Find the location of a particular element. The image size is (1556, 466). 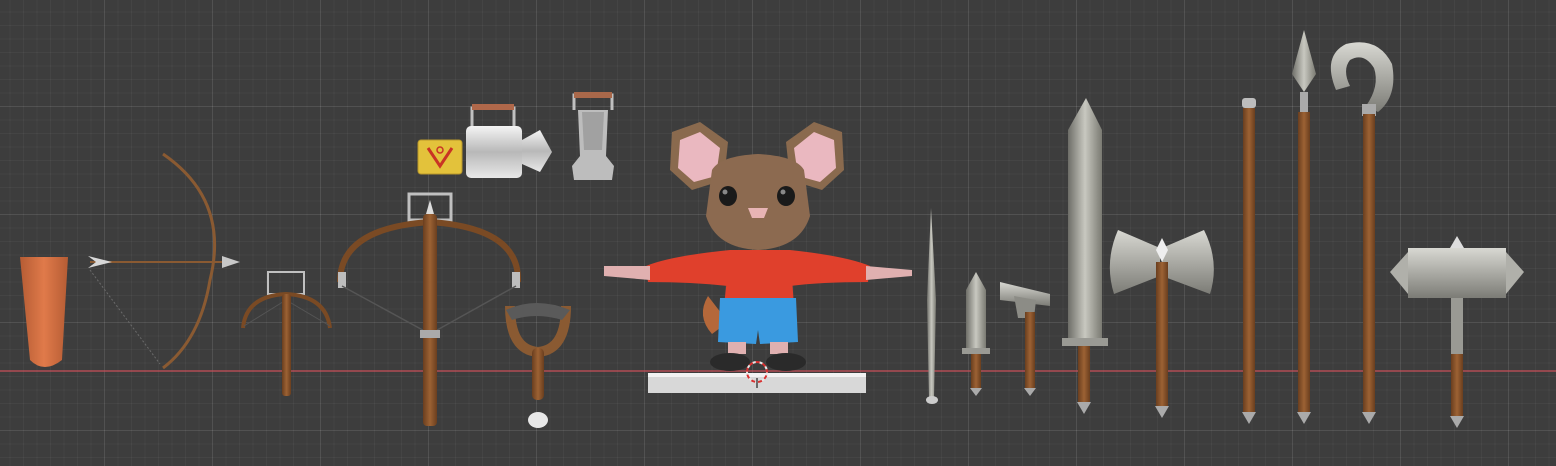

bow-and-arrow-icon is located at coordinates (164, 261).